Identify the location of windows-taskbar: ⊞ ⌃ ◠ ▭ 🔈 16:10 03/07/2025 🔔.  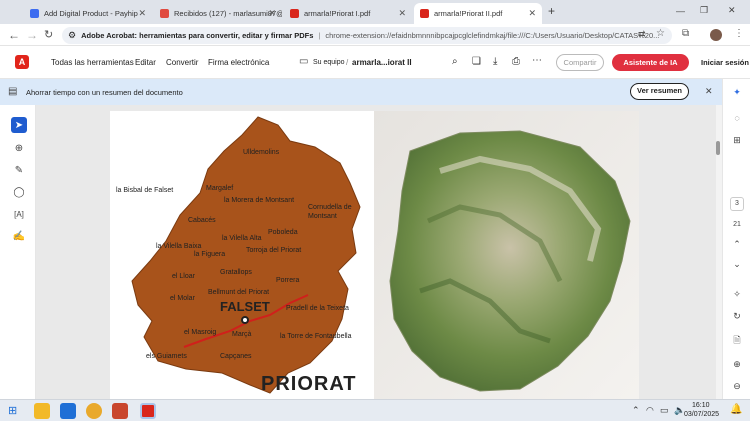
(375, 410).